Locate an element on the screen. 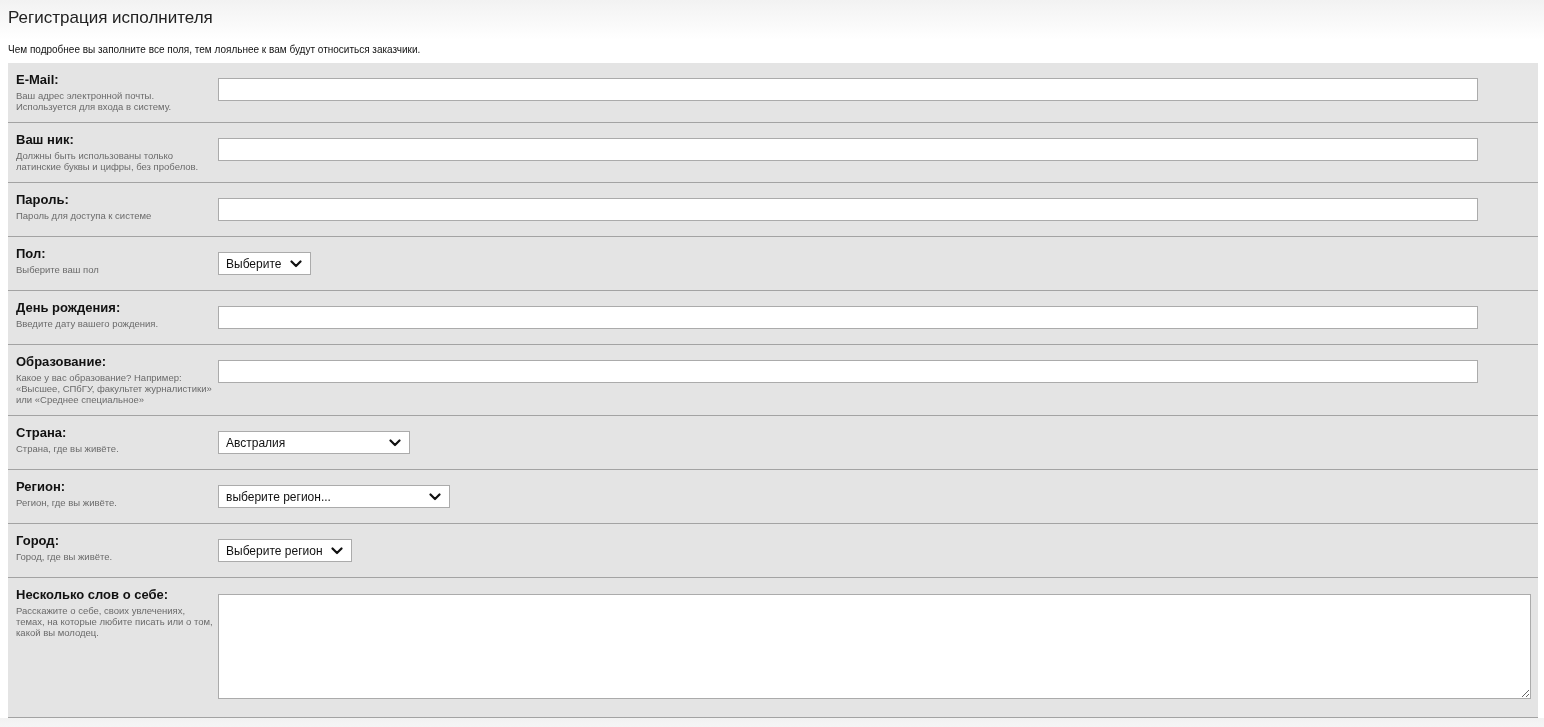 The image size is (1544, 727). field-hint: Должны быть использованы только латинские буквы и цифры, без пробелов. is located at coordinates (107, 161).